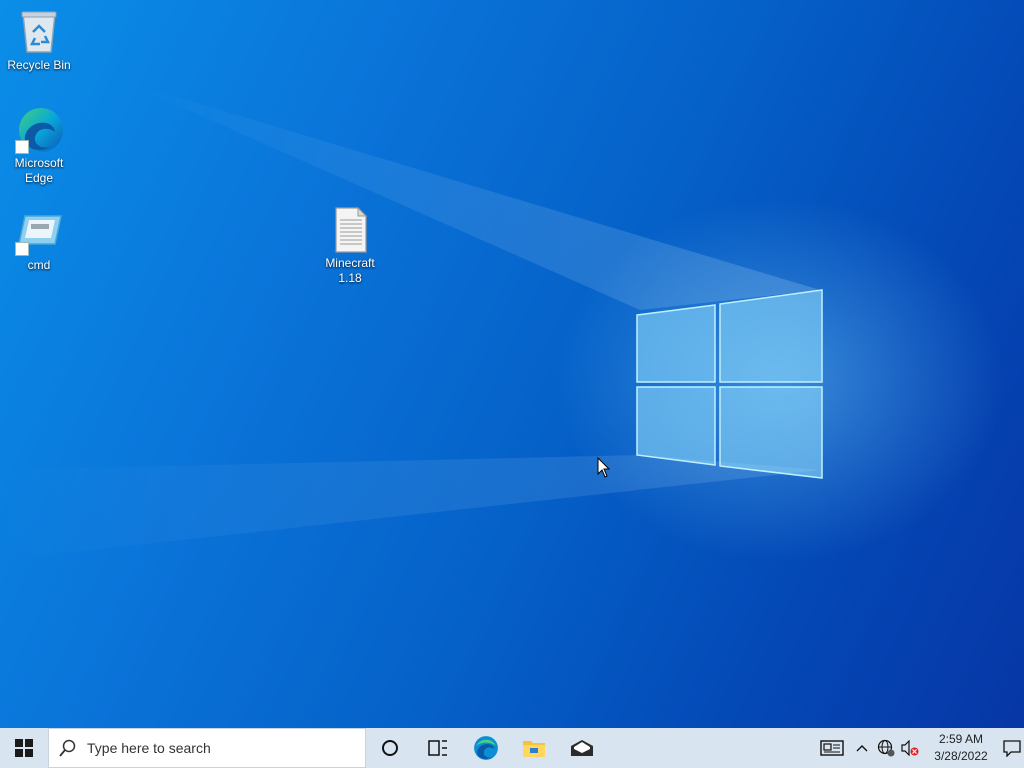  I want to click on windows-start-icon, so click(24, 748).